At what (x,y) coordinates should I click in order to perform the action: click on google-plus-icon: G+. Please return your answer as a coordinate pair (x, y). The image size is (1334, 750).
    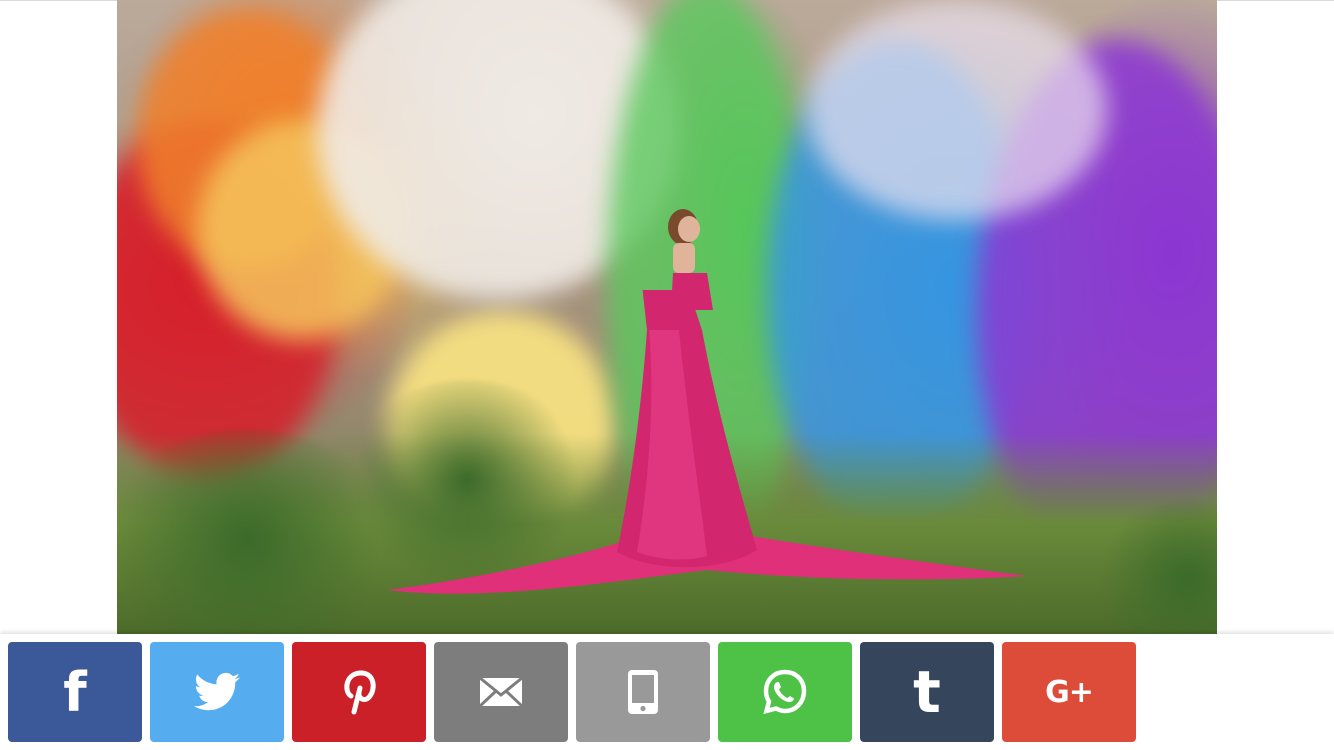
    Looking at the image, I should click on (1069, 692).